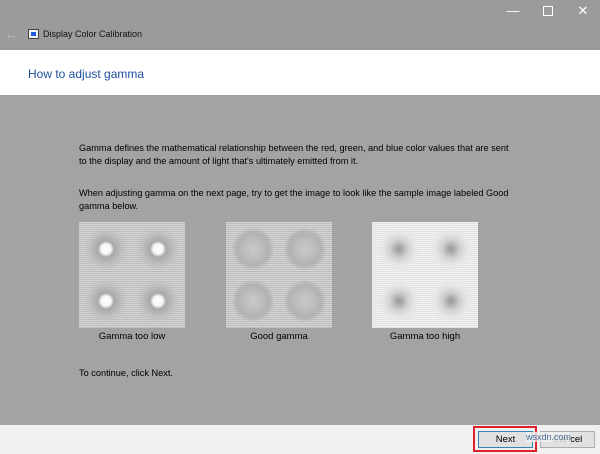  Describe the element at coordinates (126, 373) in the screenshot. I see `continue-instruction: To continue, click Next.` at that location.